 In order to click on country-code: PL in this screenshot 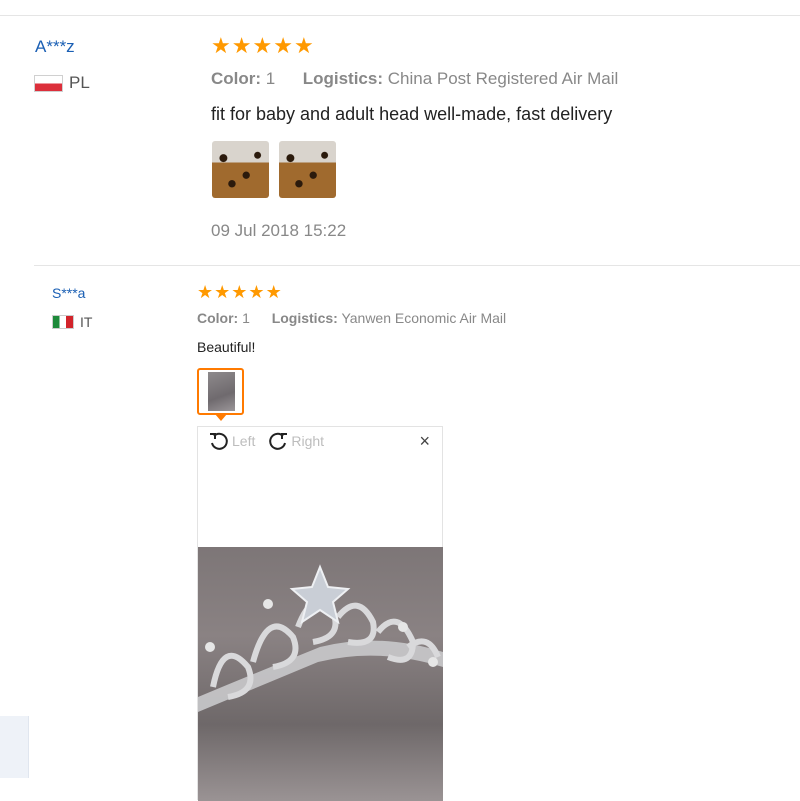, I will do `click(79, 82)`.